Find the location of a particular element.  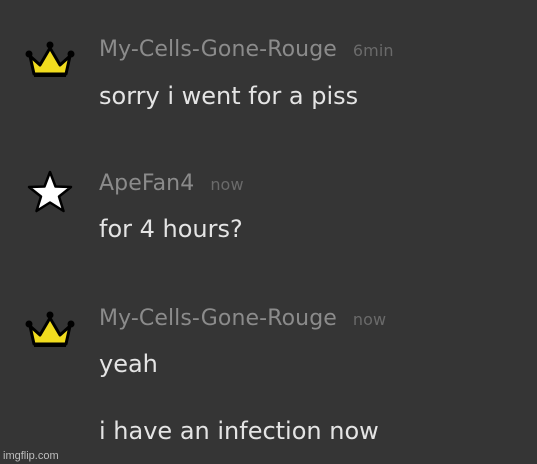

message-username: My-Cells-Gone-Rouge 6min is located at coordinates (246, 49).